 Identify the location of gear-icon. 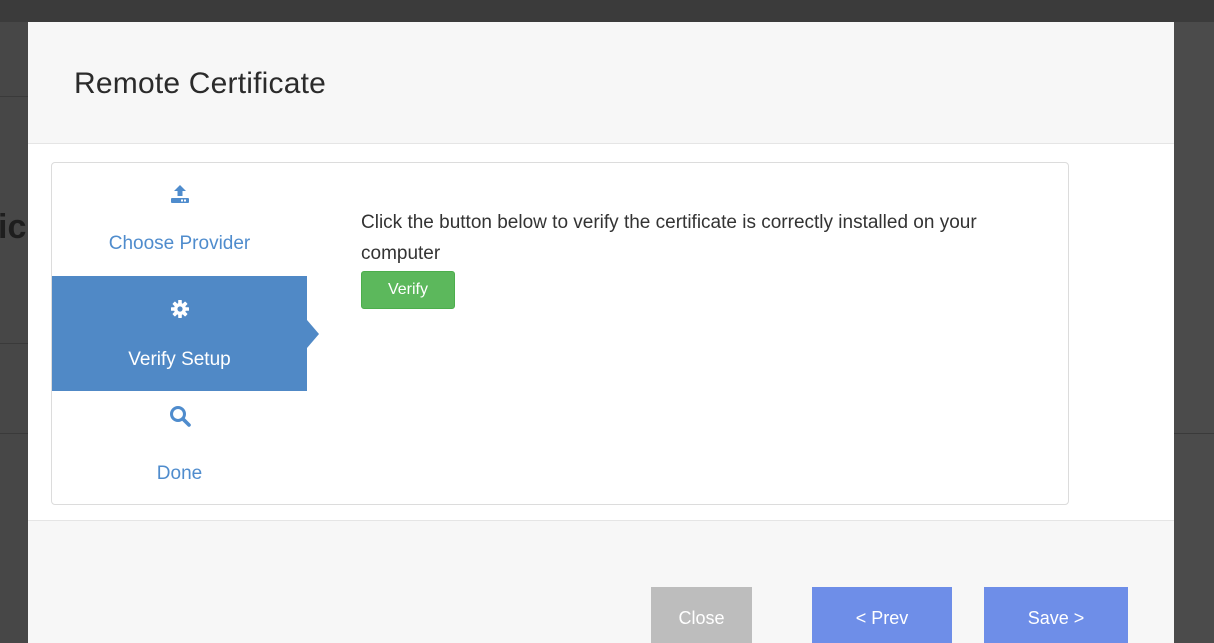
(179, 309).